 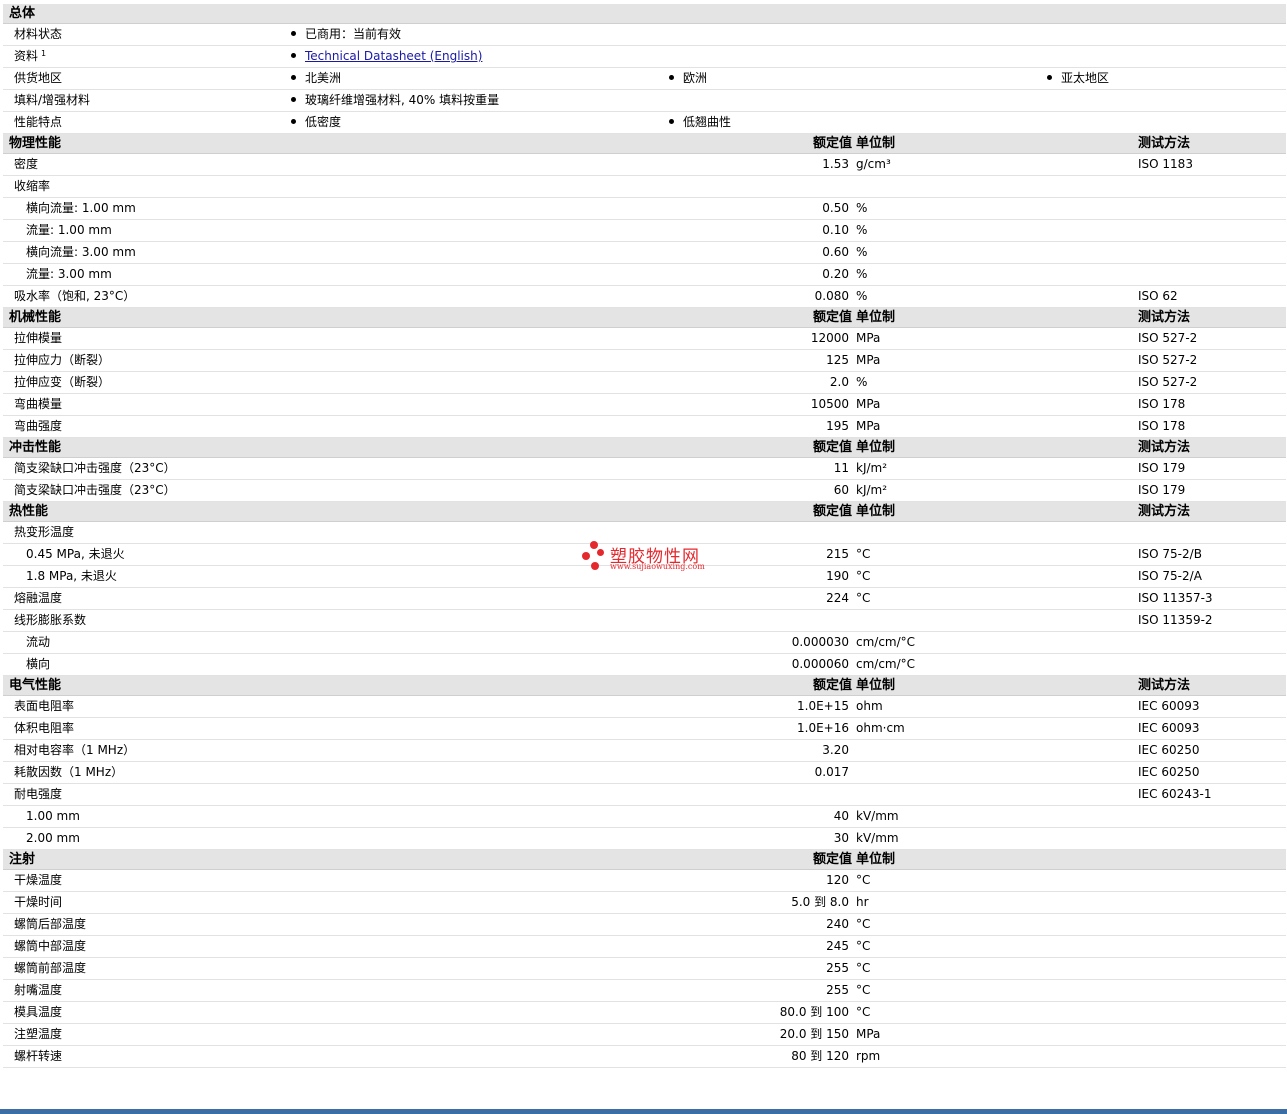 What do you see at coordinates (644, 773) in the screenshot?
I see `property-row: 耗散因数（1 MHz） 0.017 IEC 60250` at bounding box center [644, 773].